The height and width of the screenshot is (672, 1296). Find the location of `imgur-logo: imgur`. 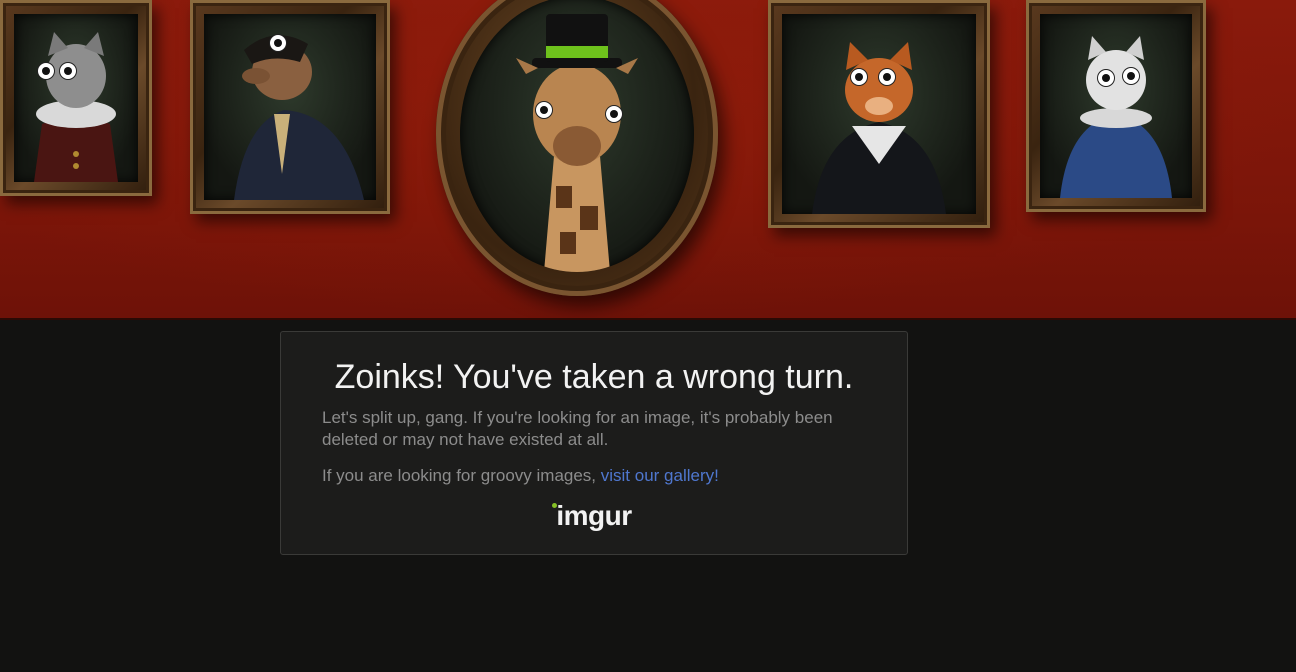

imgur-logo: imgur is located at coordinates (594, 516).